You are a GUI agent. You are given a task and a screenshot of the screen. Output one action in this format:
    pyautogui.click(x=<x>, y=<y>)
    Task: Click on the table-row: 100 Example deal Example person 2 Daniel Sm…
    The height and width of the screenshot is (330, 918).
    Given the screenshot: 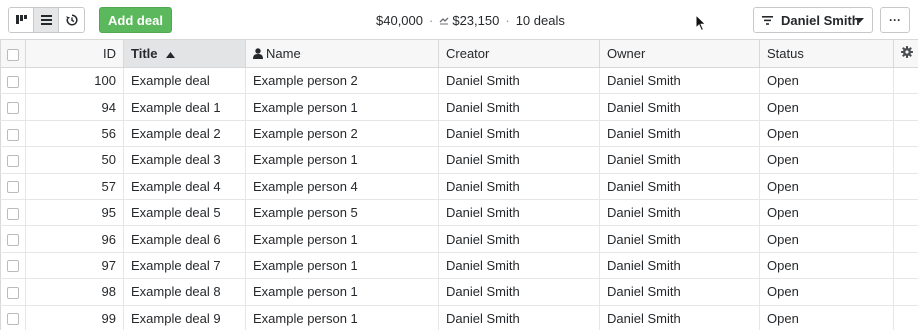 What is the action you would take?
    pyautogui.click(x=459, y=81)
    